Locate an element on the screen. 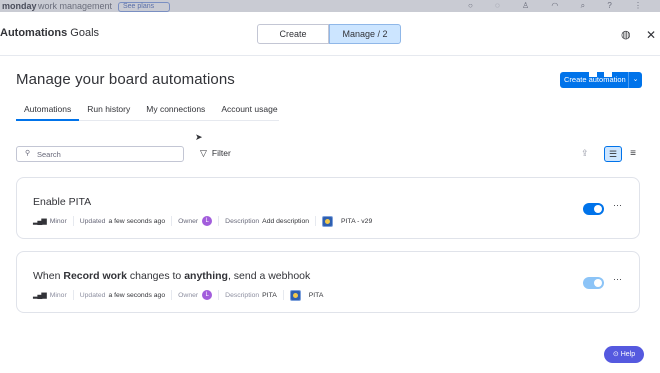  tab-my-connections: My connections is located at coordinates (175, 111).